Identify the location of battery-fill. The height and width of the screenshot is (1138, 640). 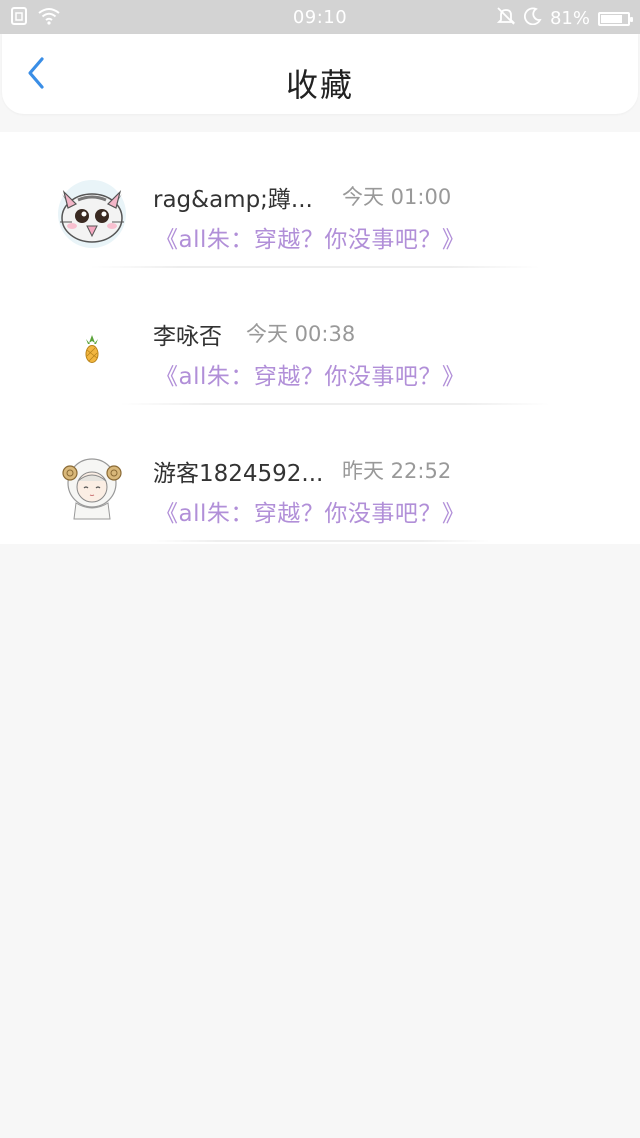
(612, 18).